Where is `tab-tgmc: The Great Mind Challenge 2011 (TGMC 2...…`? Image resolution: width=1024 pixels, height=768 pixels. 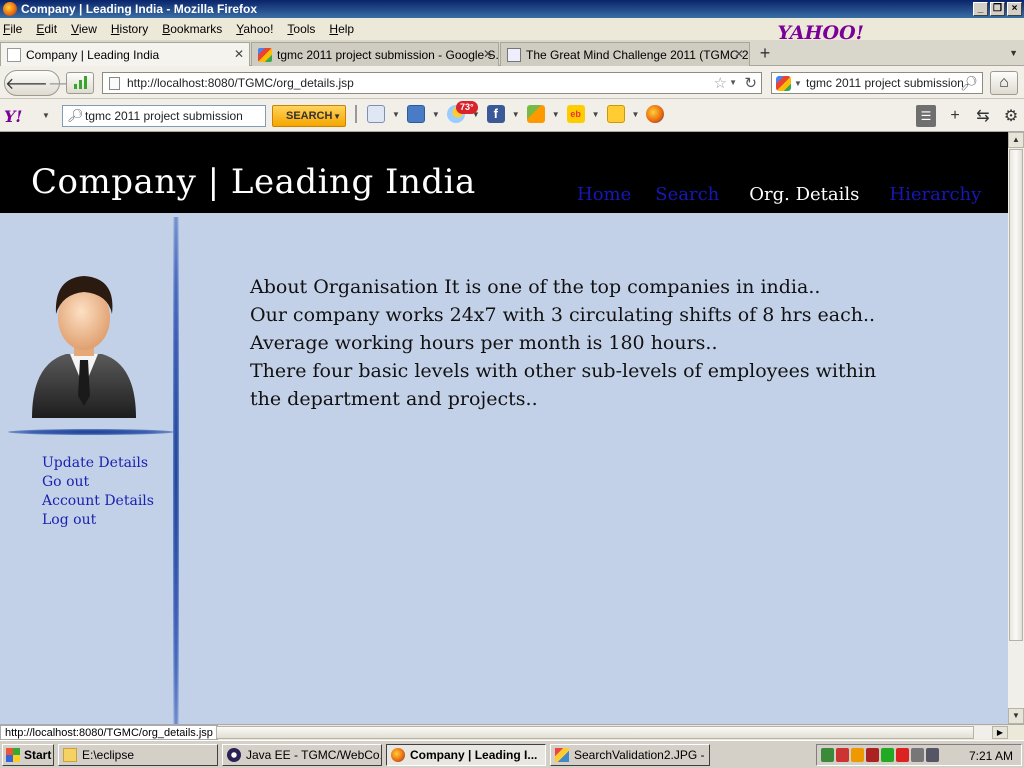 tab-tgmc: The Great Mind Challenge 2011 (TGMC 2...… is located at coordinates (625, 54).